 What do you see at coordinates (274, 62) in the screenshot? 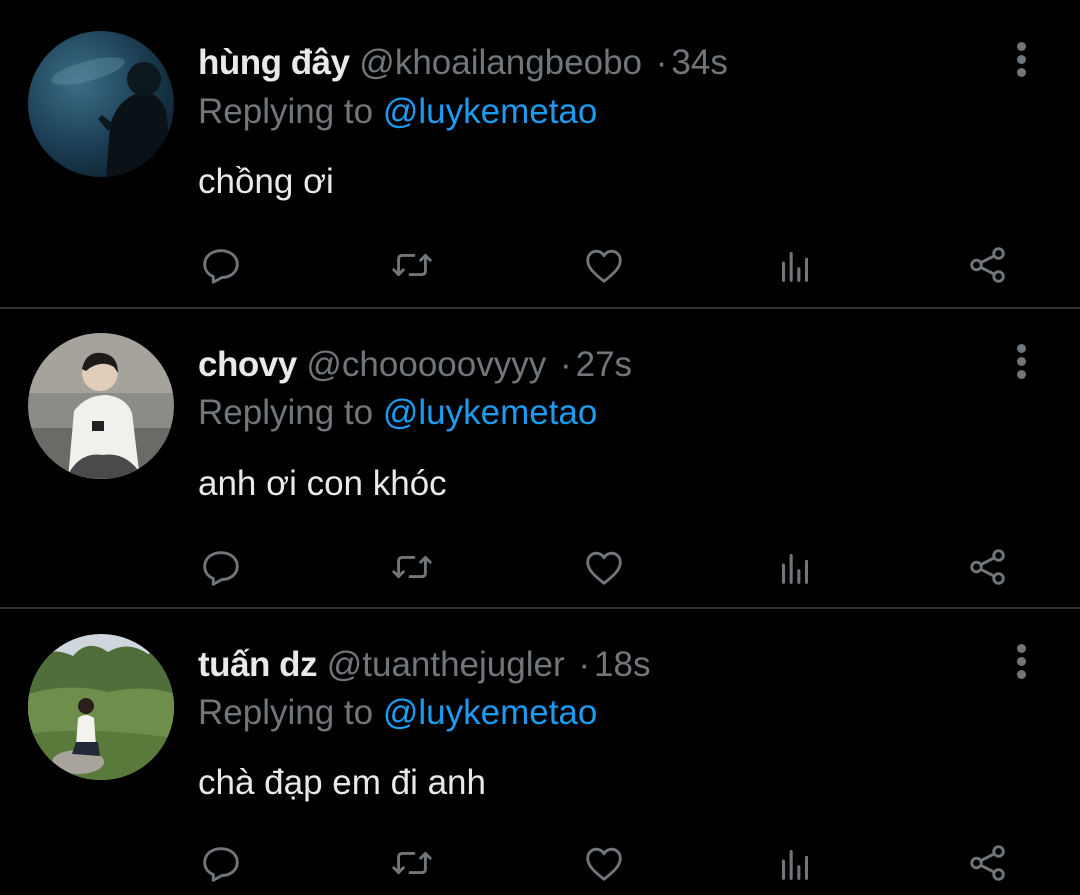
I see `display-name: hùng đây` at bounding box center [274, 62].